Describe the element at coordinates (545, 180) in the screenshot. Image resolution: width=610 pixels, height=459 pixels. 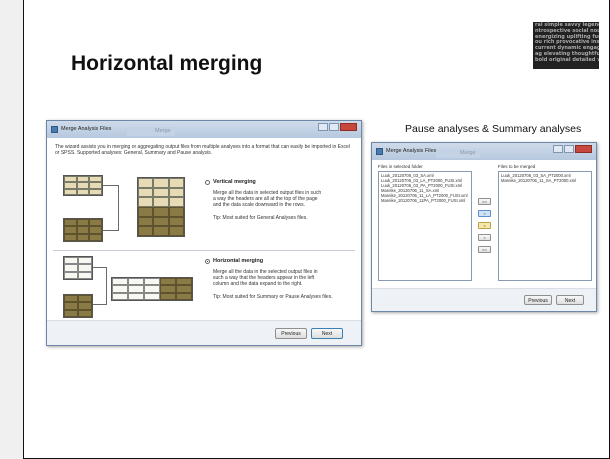
I see `list-item: Mareike_20120706_11_SA_PT2000.xml` at that location.